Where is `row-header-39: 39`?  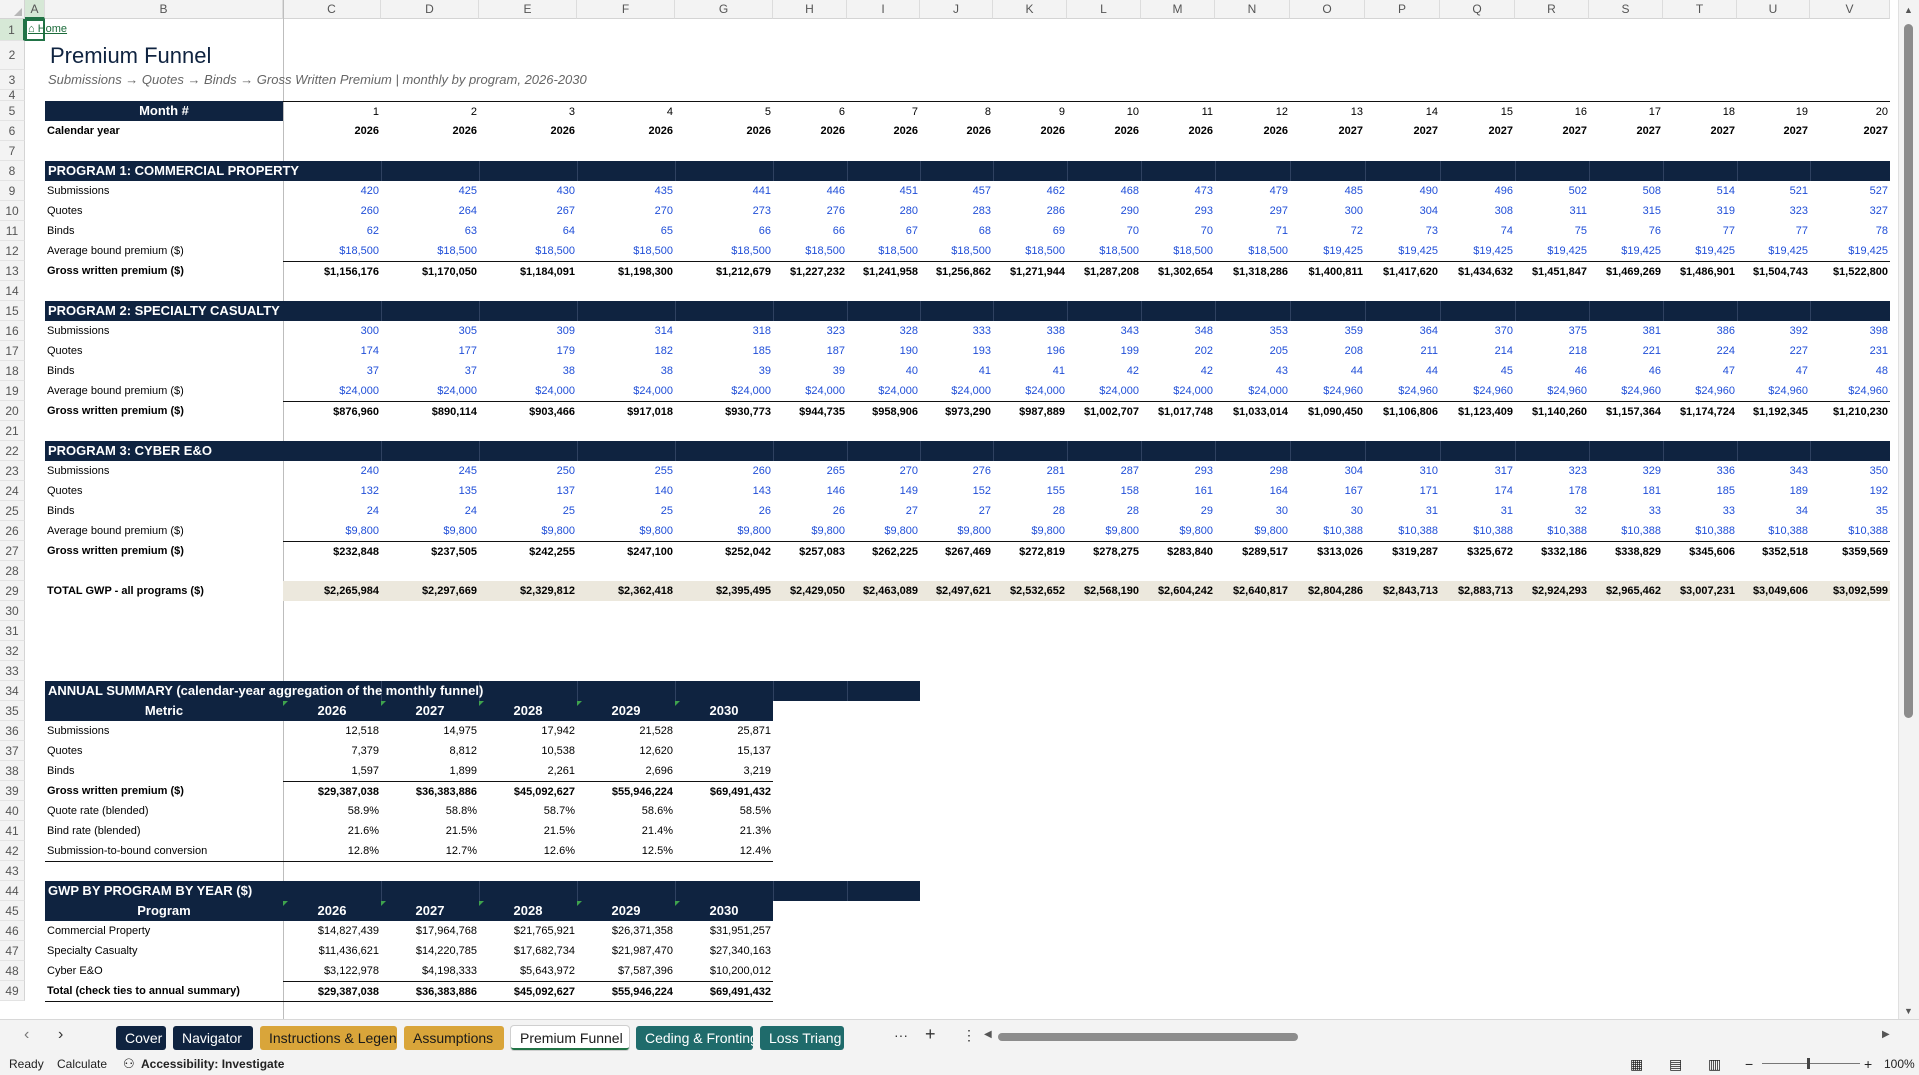 row-header-39: 39 is located at coordinates (12, 791).